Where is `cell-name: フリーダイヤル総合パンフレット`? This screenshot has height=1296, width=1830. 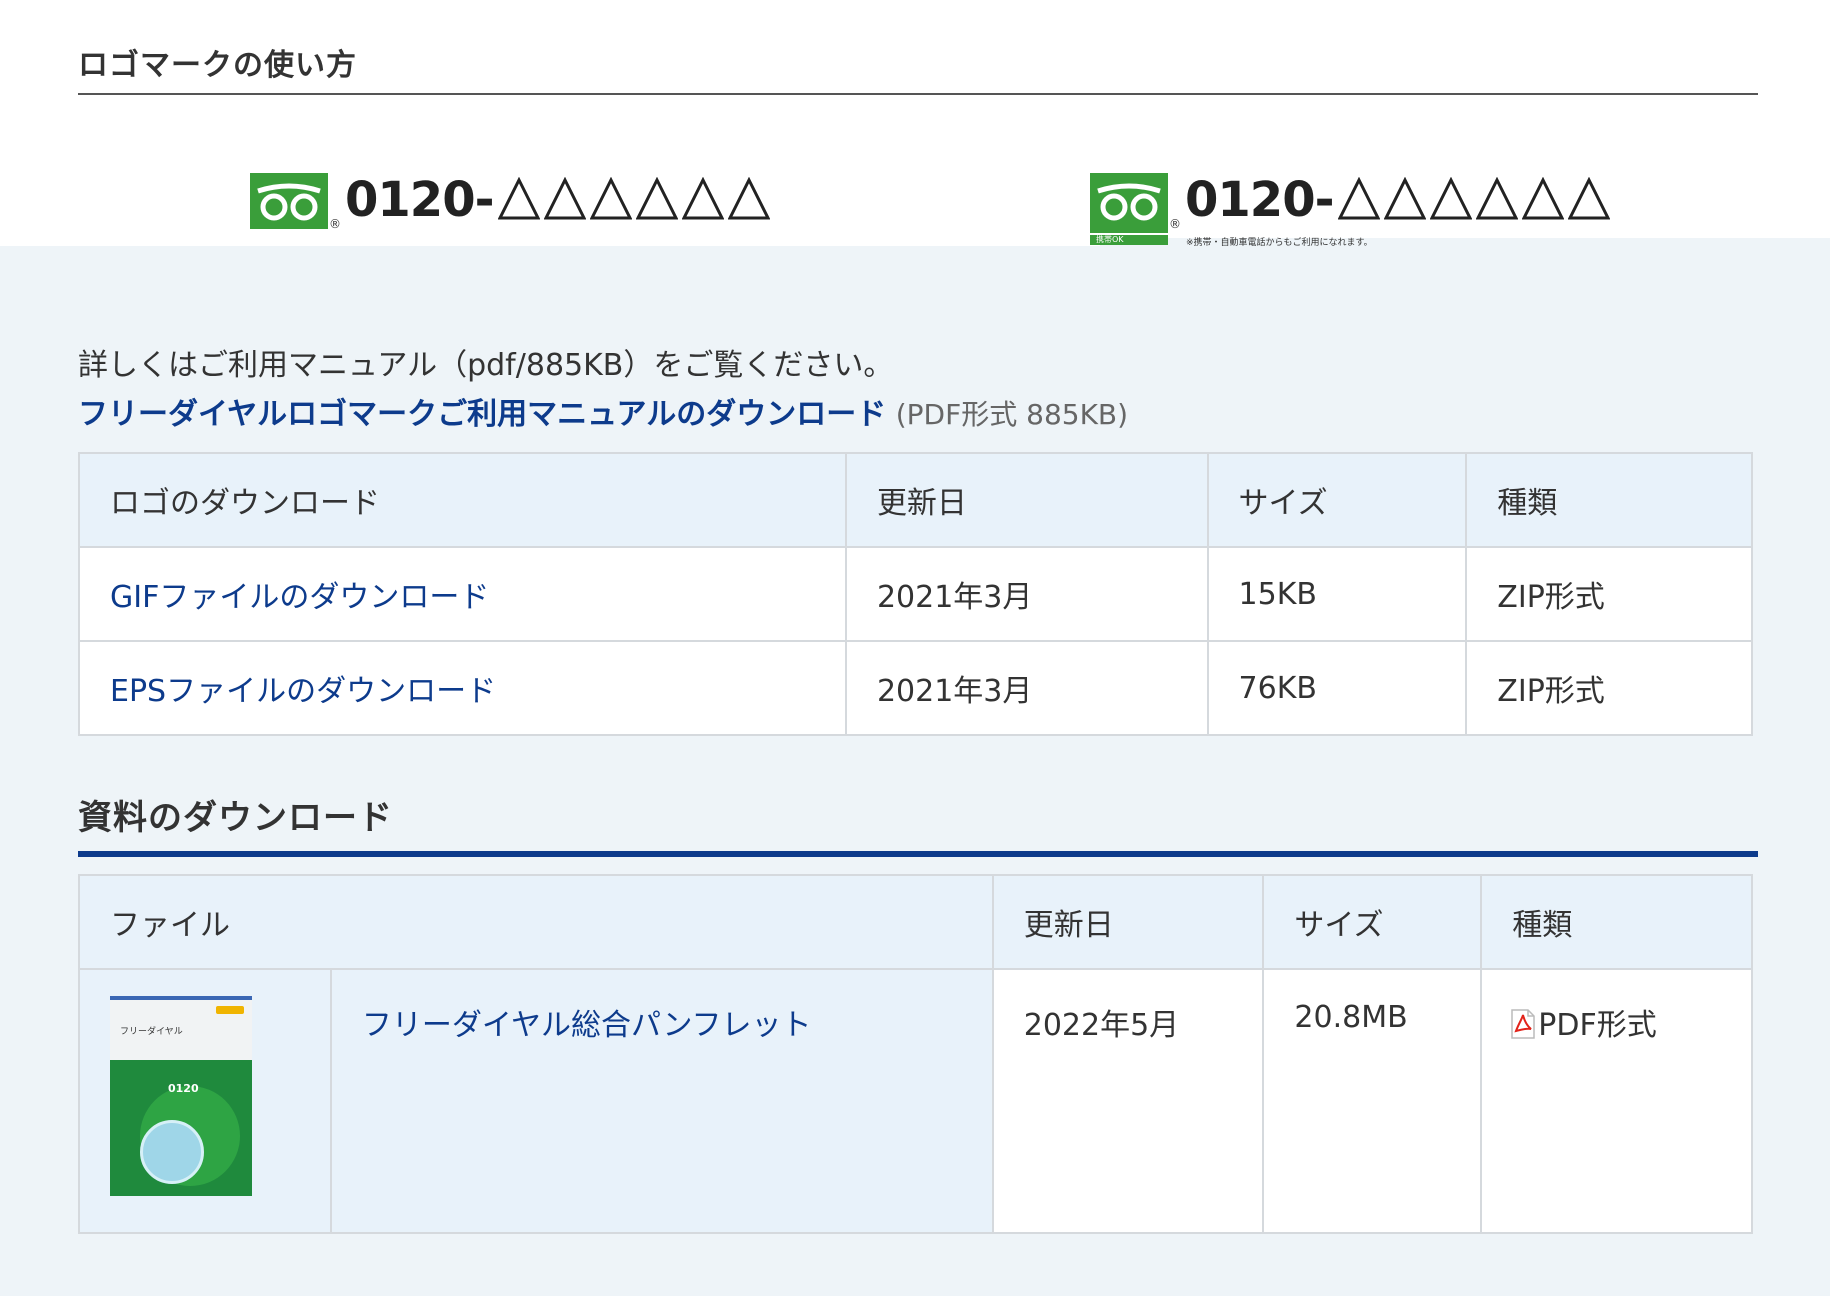
cell-name: フリーダイヤル総合パンフレット is located at coordinates (661, 1101).